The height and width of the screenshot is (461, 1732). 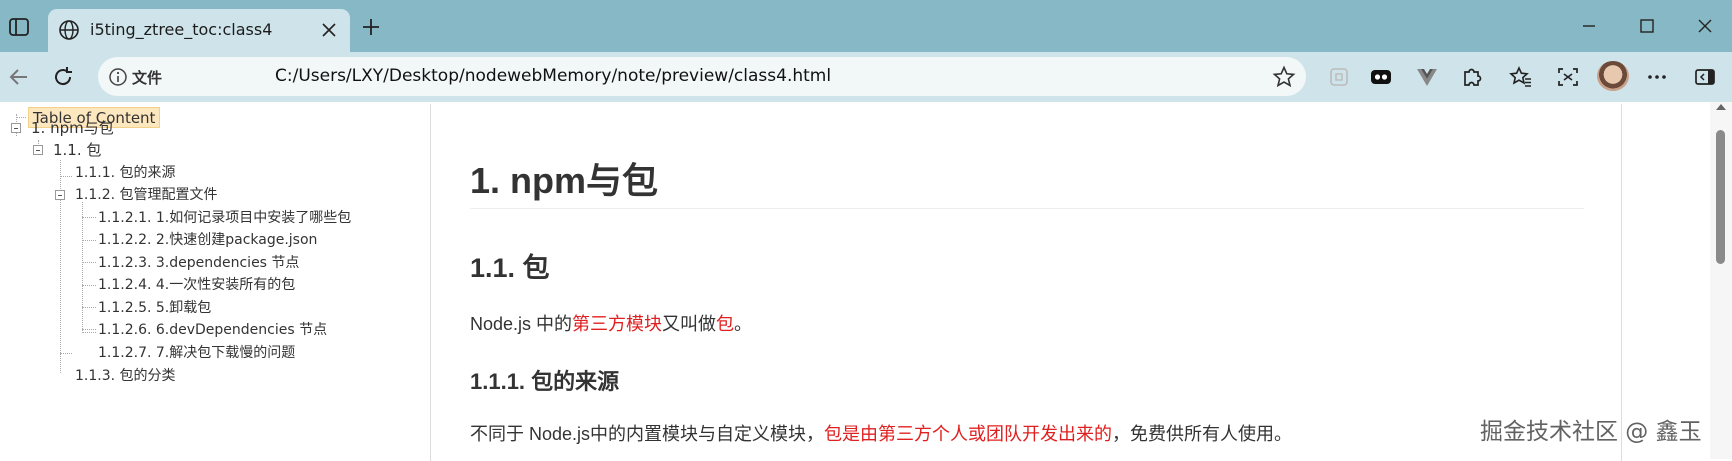 I want to click on vue-icon, so click(x=1427, y=77).